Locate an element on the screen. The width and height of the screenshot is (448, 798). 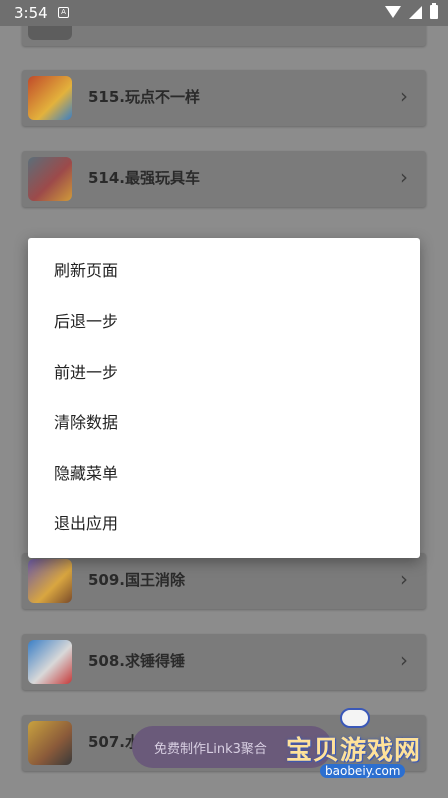
menu-item-forward: 前进一步 is located at coordinates (224, 373).